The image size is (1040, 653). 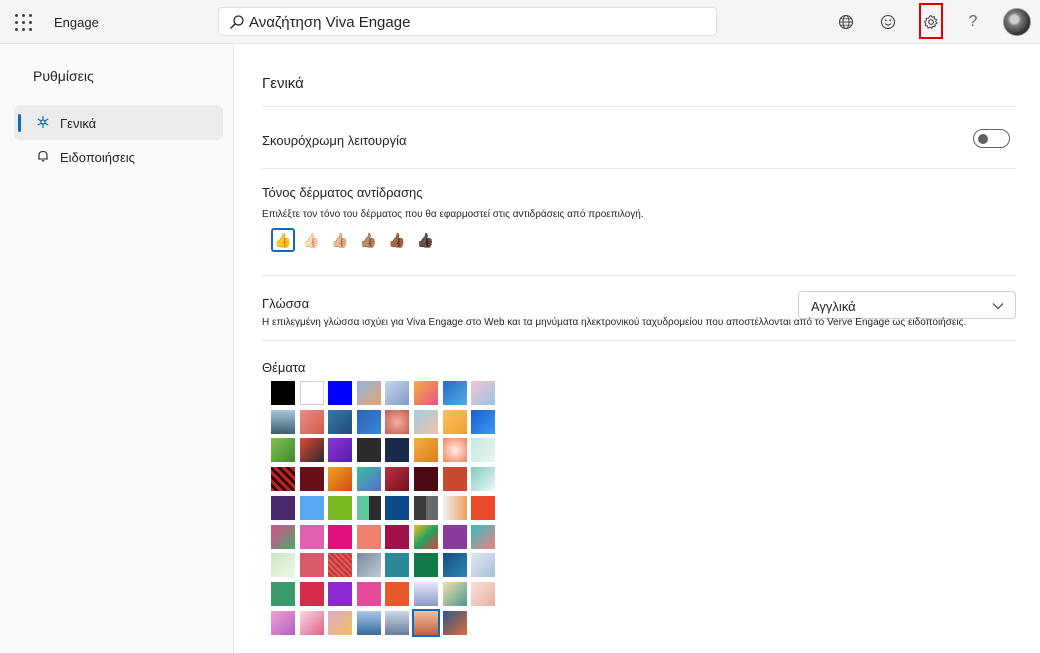 I want to click on language-dropdown: Αγγλικά, so click(x=907, y=305).